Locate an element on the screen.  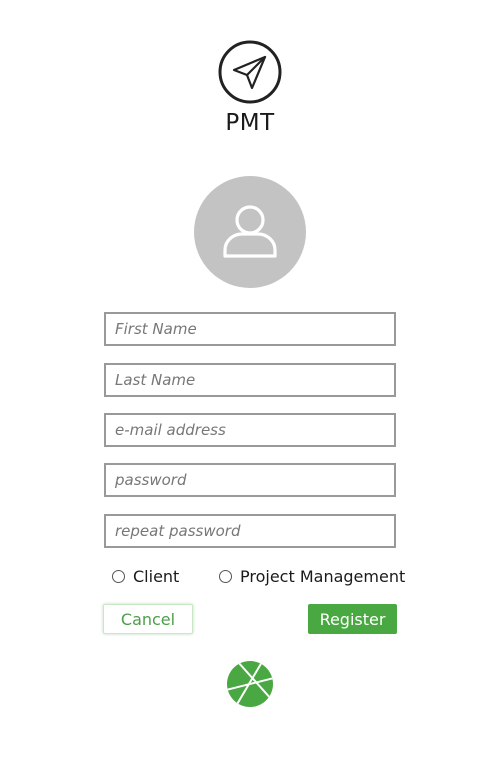
role-option-project-management: Project Management is located at coordinates (312, 576).